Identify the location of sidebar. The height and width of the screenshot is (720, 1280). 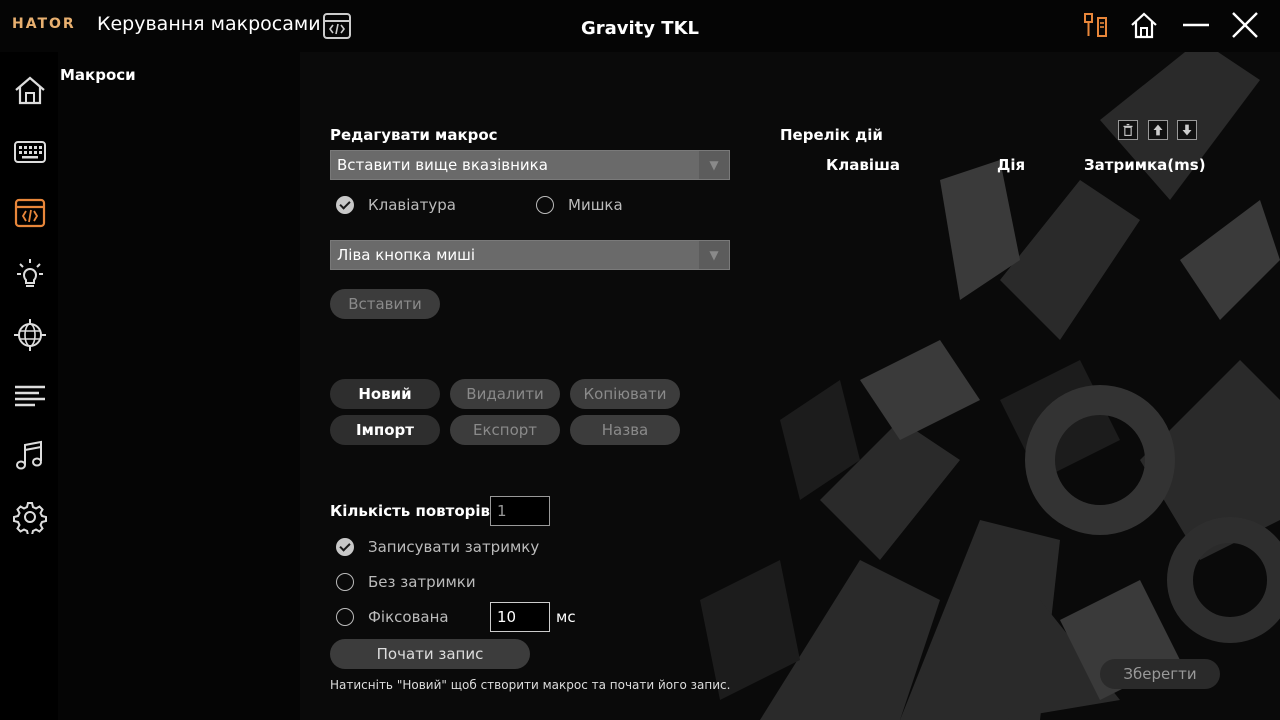
(29, 386).